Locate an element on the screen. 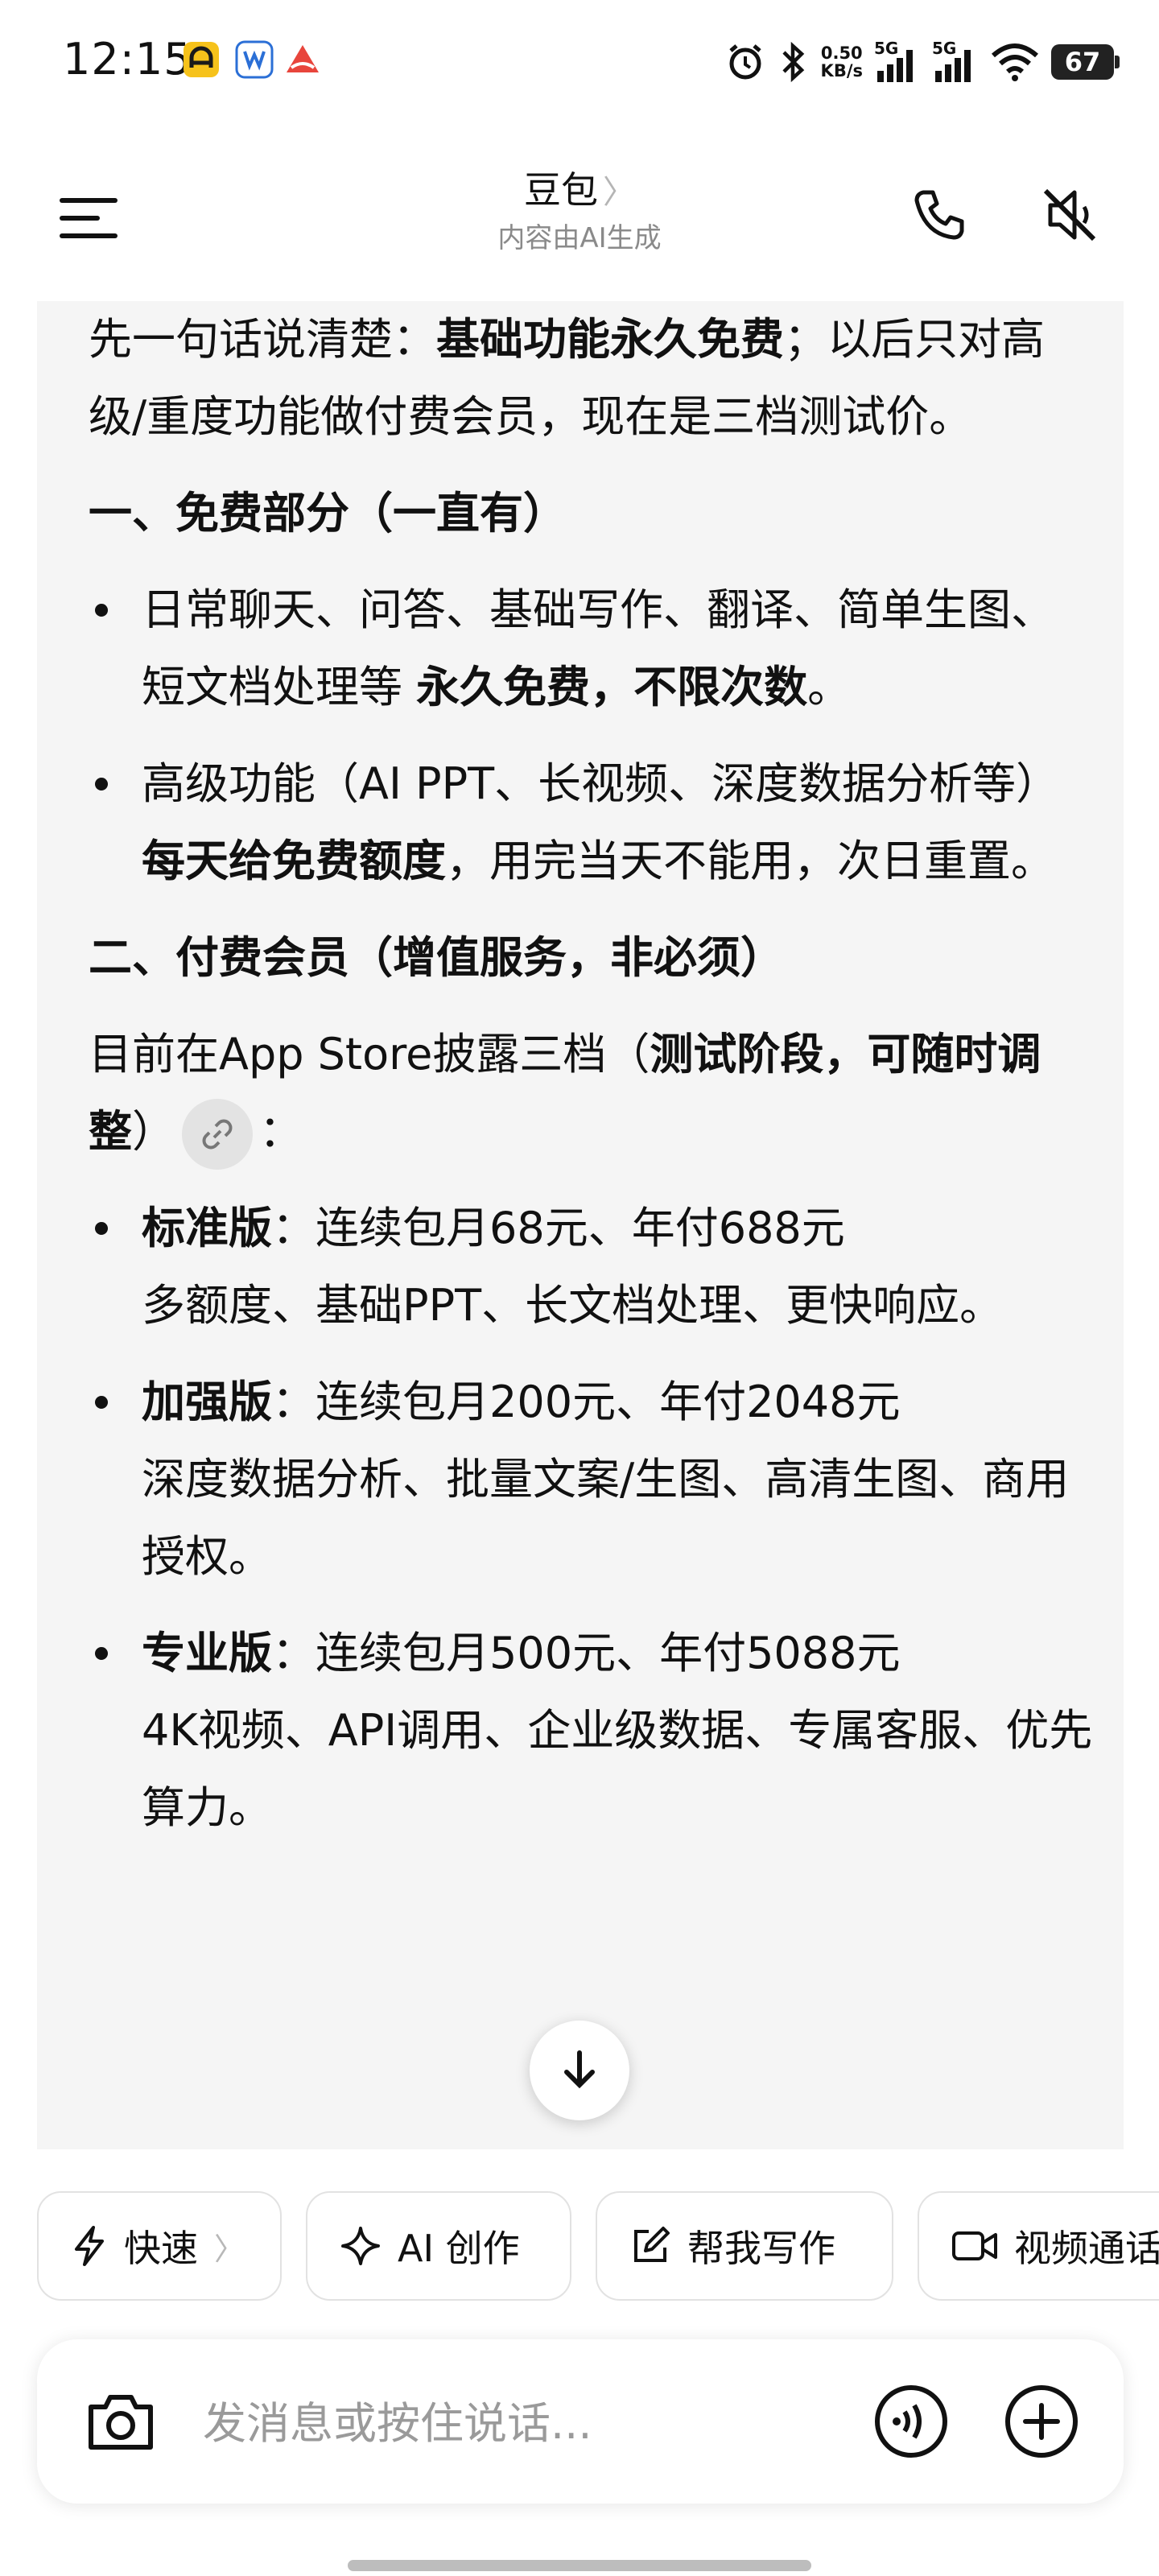 The image size is (1159, 2576). add-attachment-button is located at coordinates (1041, 2421).